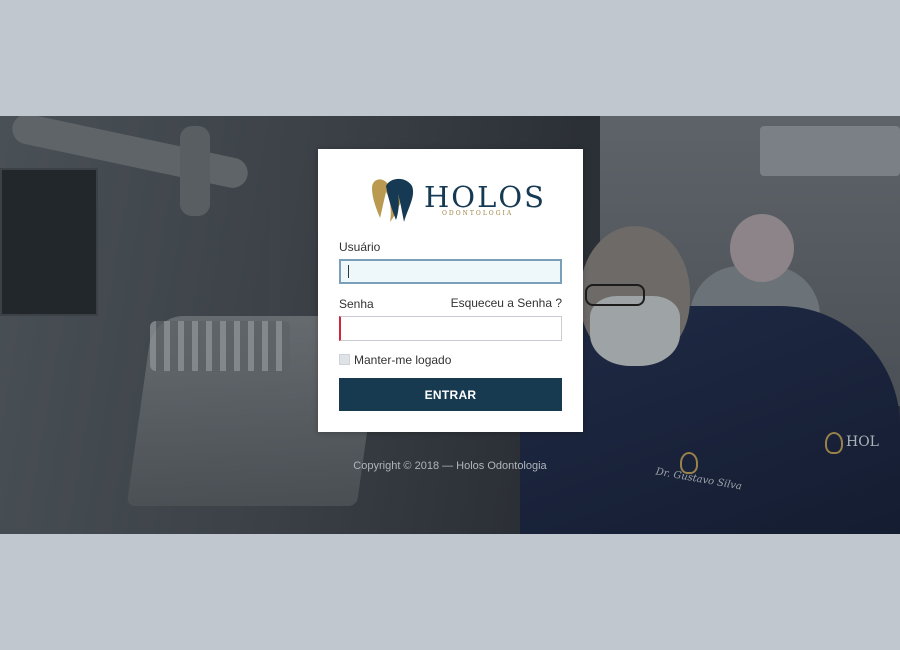 Image resolution: width=900 pixels, height=650 pixels. Describe the element at coordinates (762, 248) in the screenshot. I see `background-assistant-cap` at that location.